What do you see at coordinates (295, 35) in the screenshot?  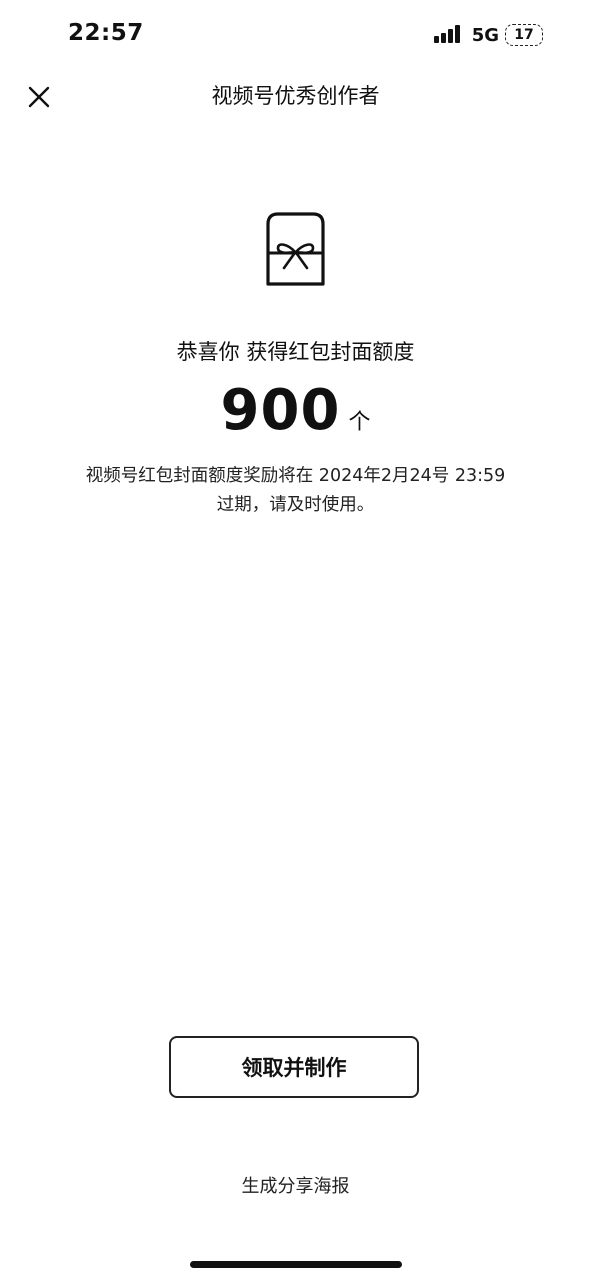 I see `status-bar: 22:57 5G 17` at bounding box center [295, 35].